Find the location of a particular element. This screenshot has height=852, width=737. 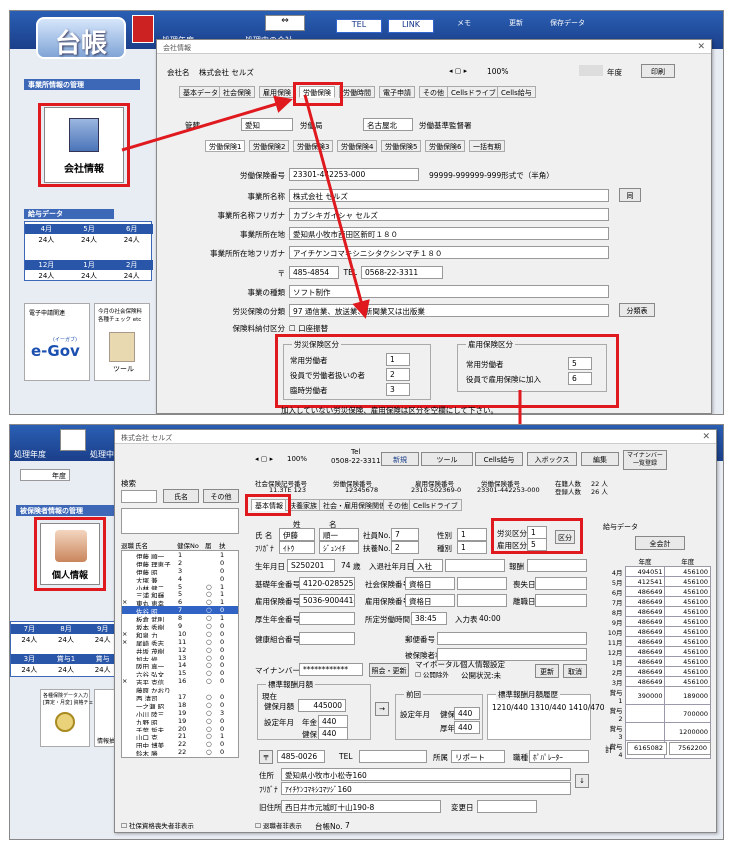

list-filter-checkbox: ☐ 社保資格喪失者非表示 is located at coordinates (157, 825).